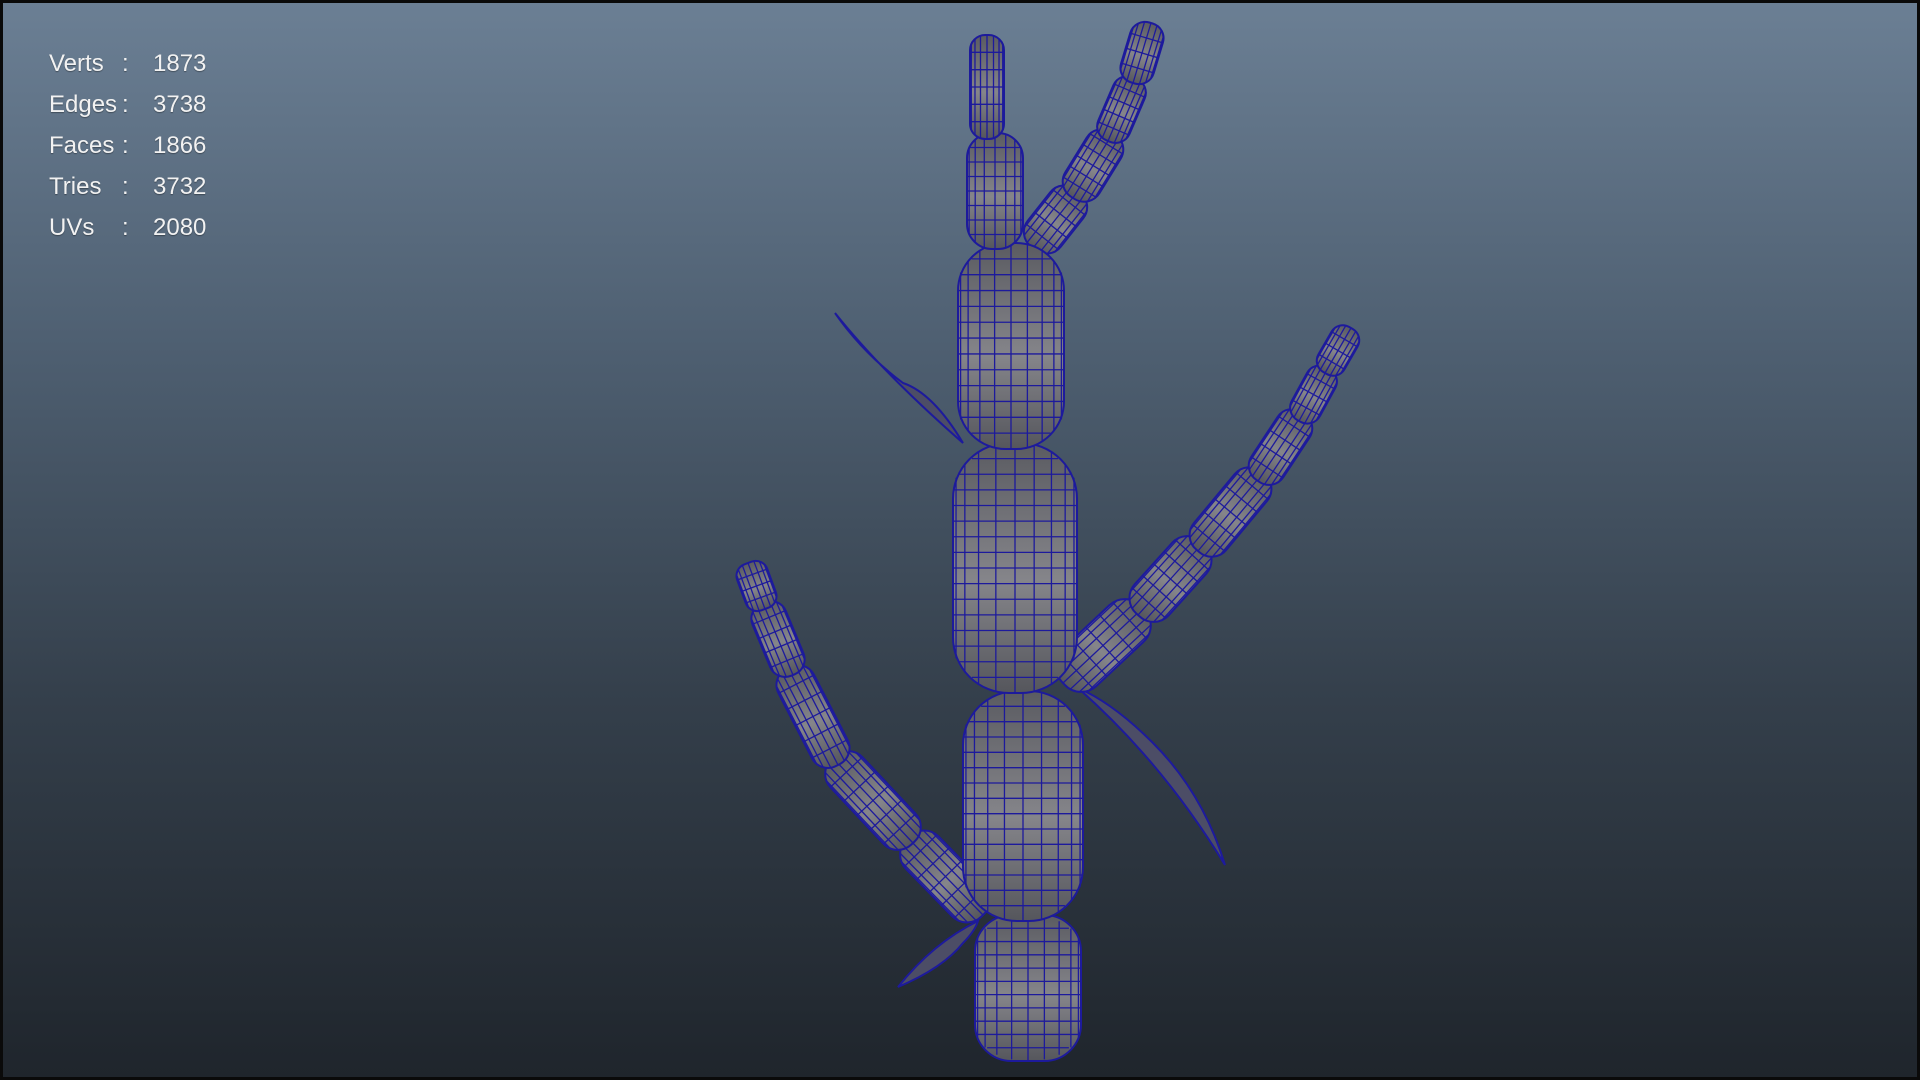  What do you see at coordinates (1011, 346) in the screenshot?
I see `stem-segment-upper` at bounding box center [1011, 346].